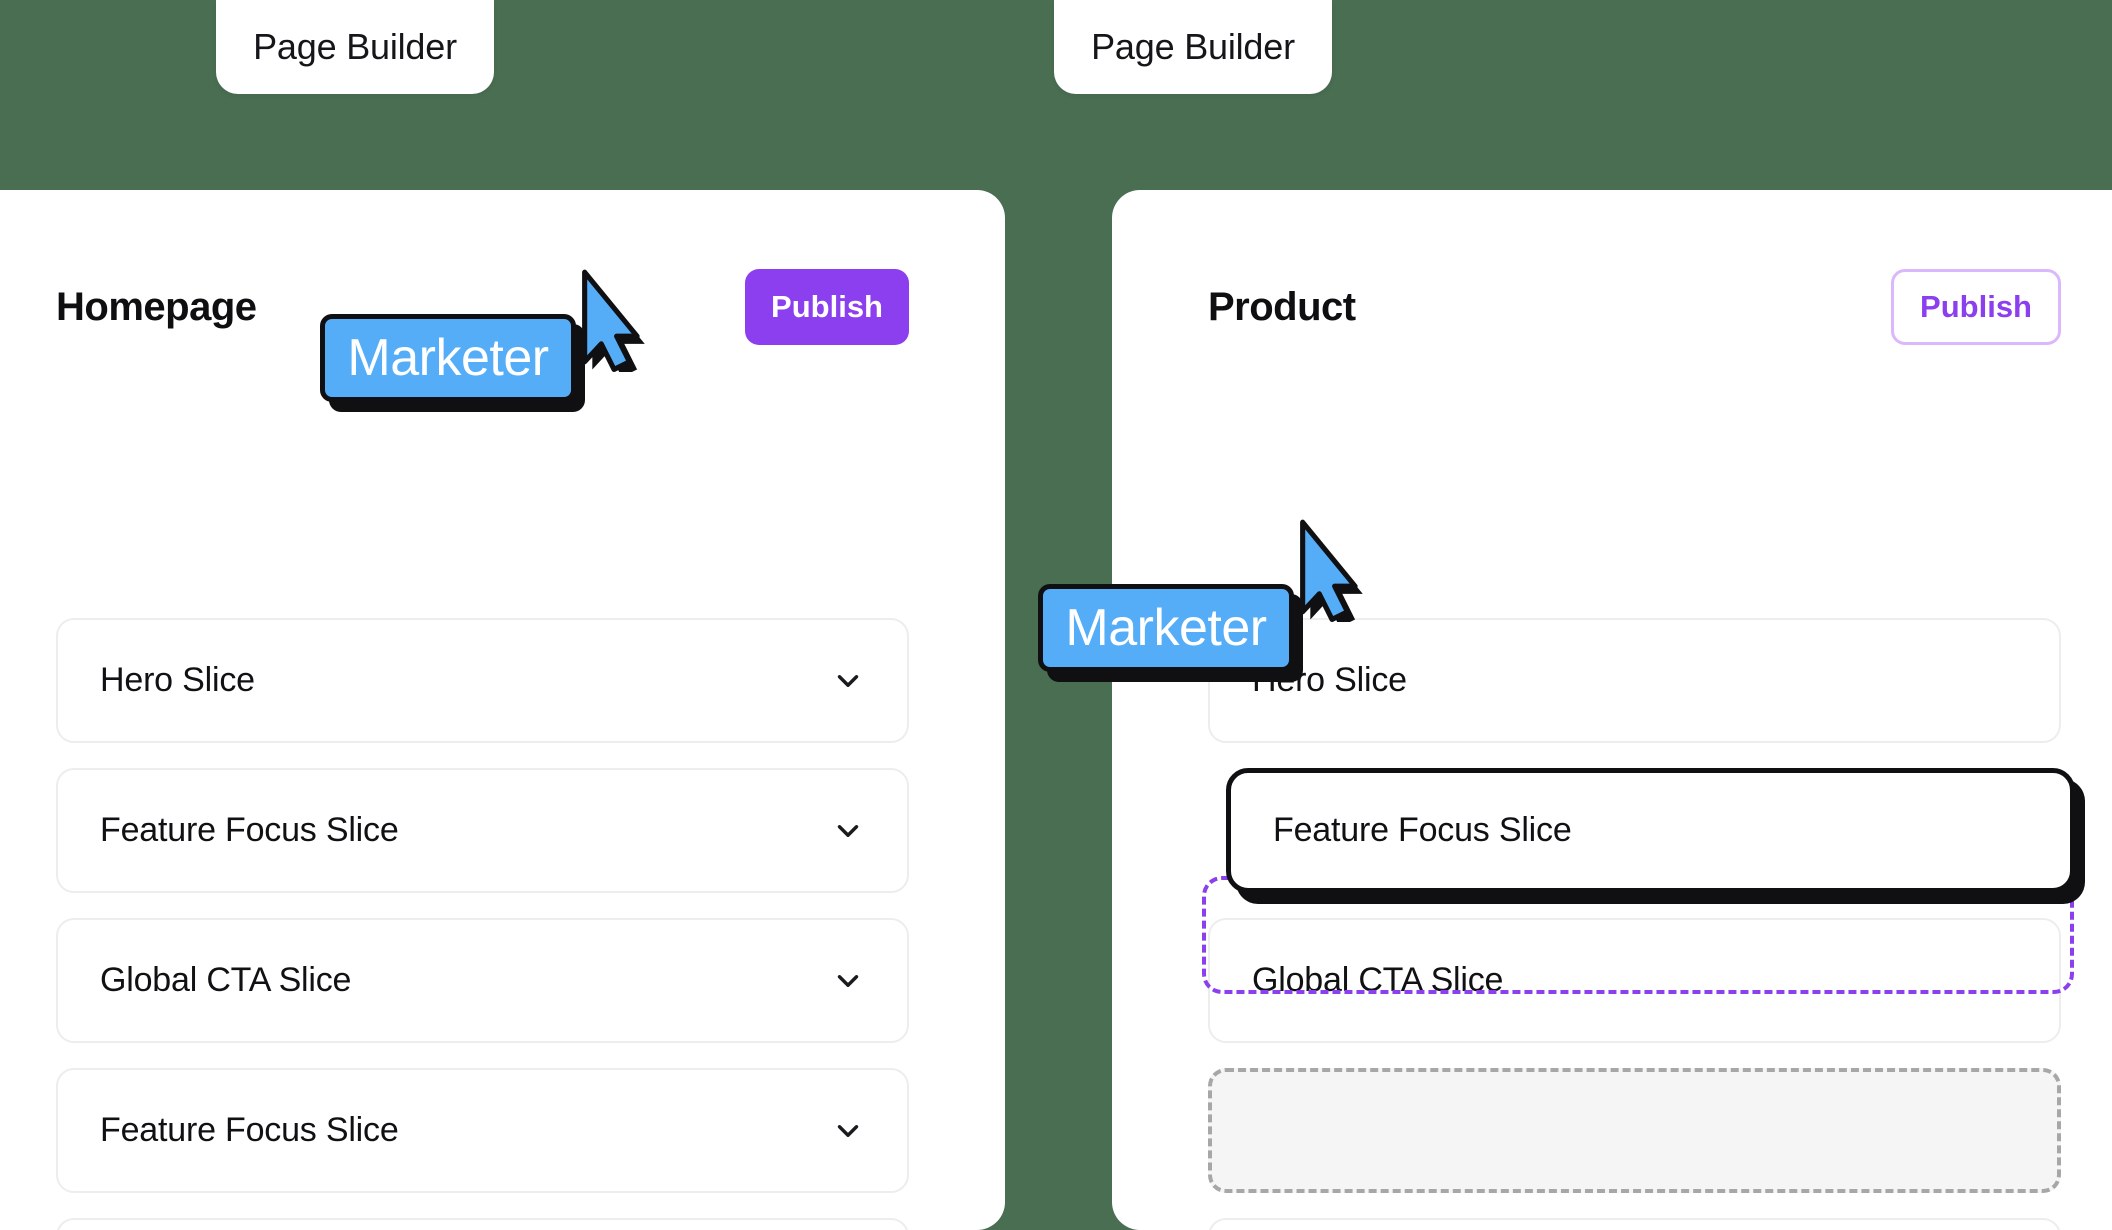 Image resolution: width=2112 pixels, height=1230 pixels. I want to click on slice-row-empty-placeholder, so click(1634, 1130).